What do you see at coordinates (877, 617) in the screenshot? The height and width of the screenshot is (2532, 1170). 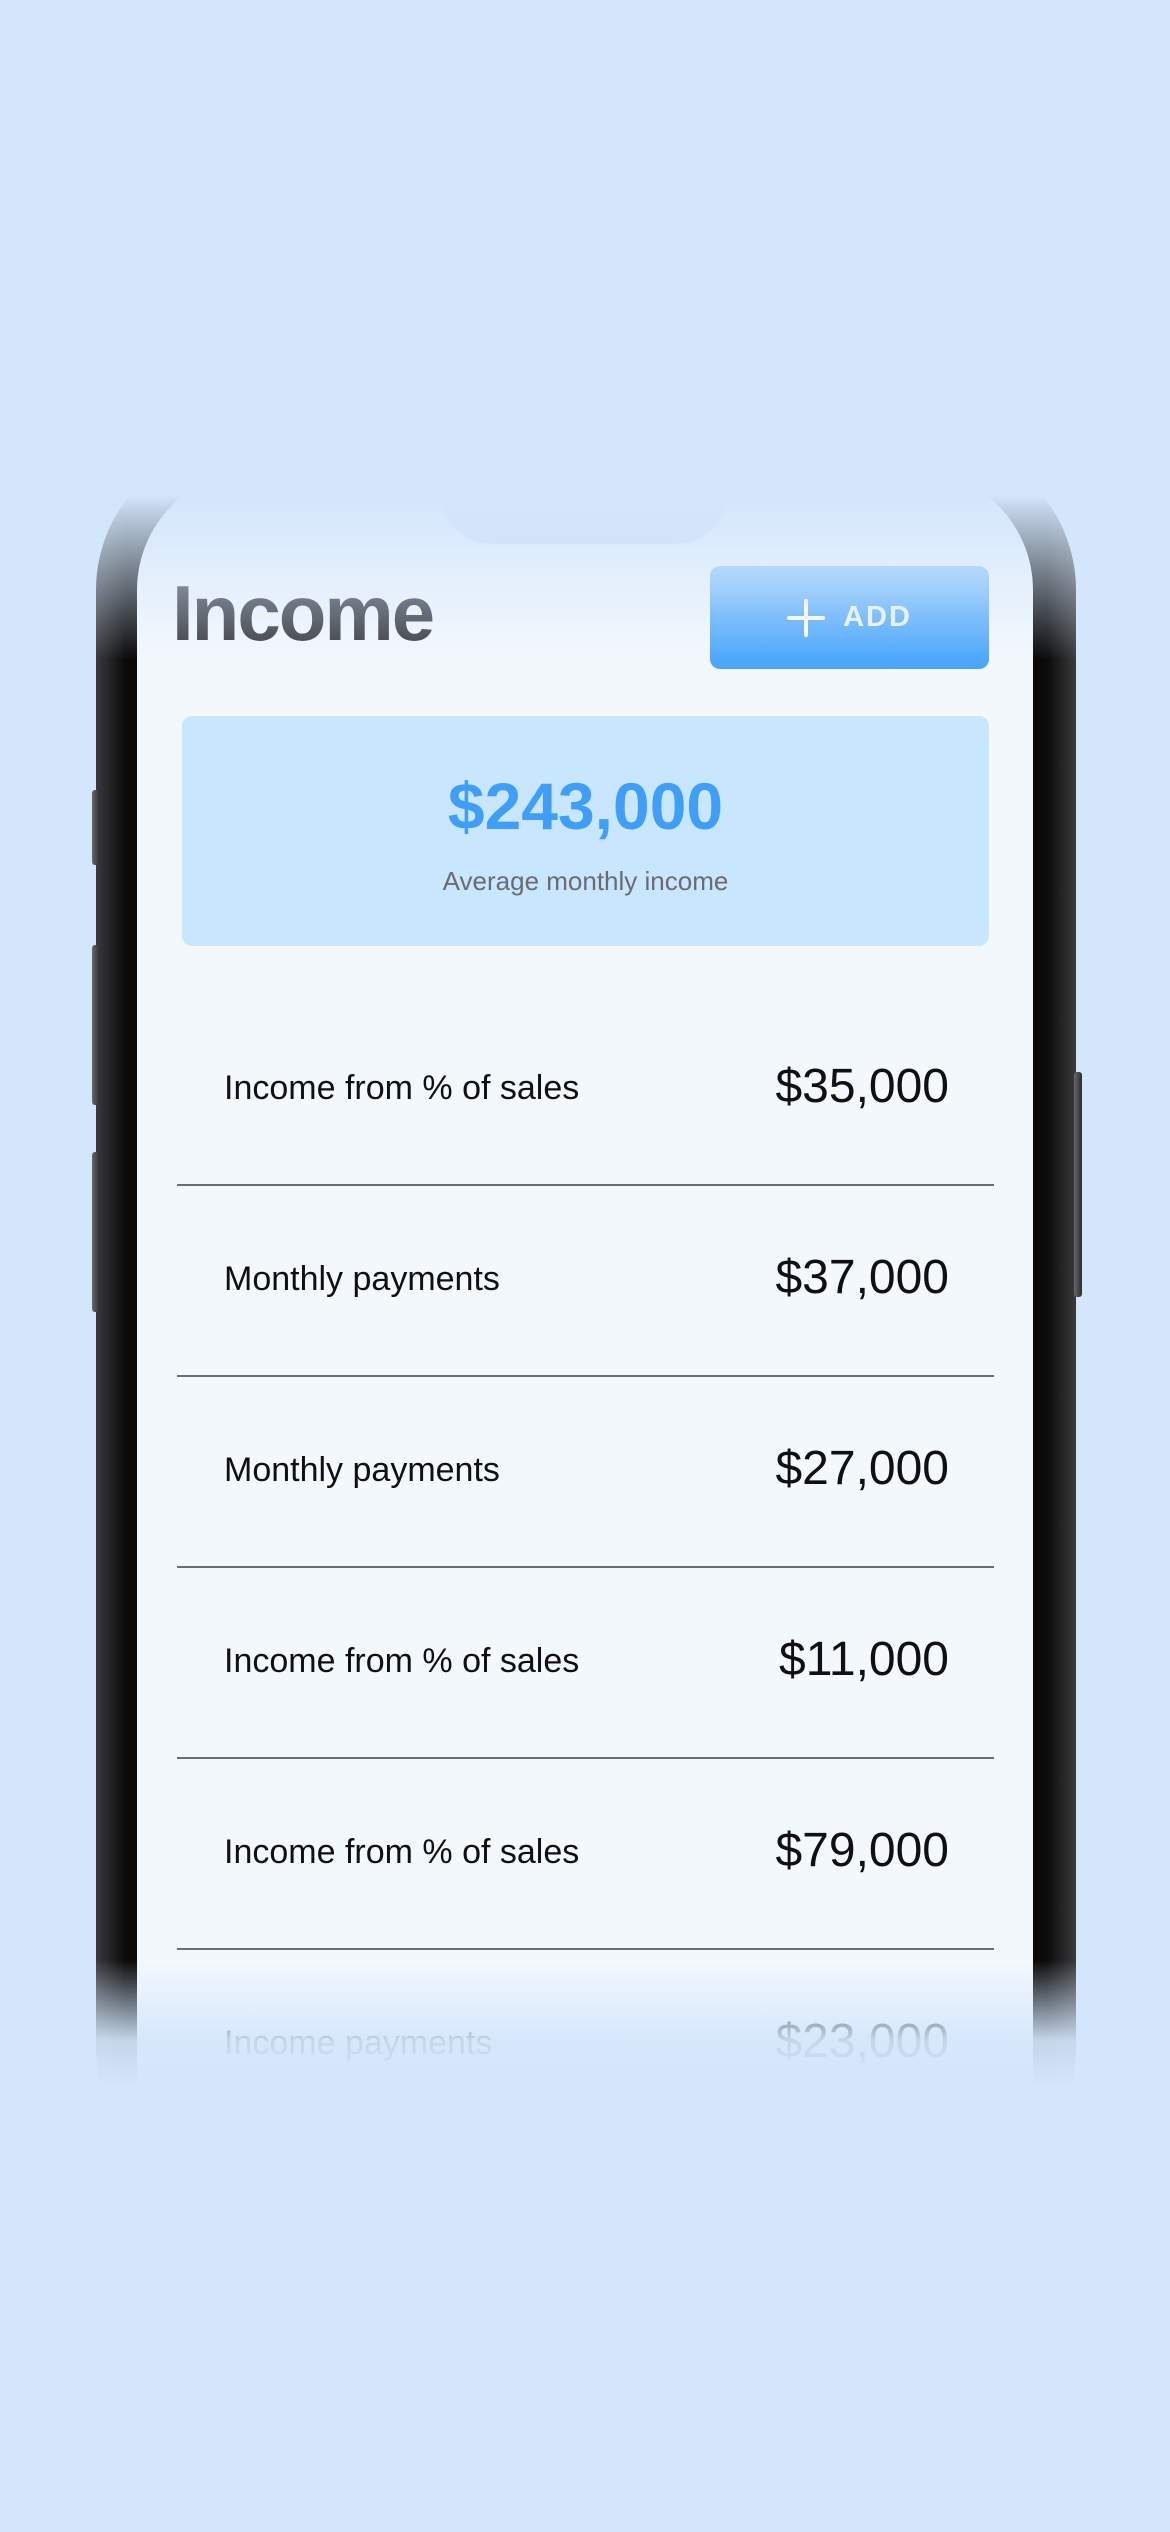 I see `add-button-label: ADD` at bounding box center [877, 617].